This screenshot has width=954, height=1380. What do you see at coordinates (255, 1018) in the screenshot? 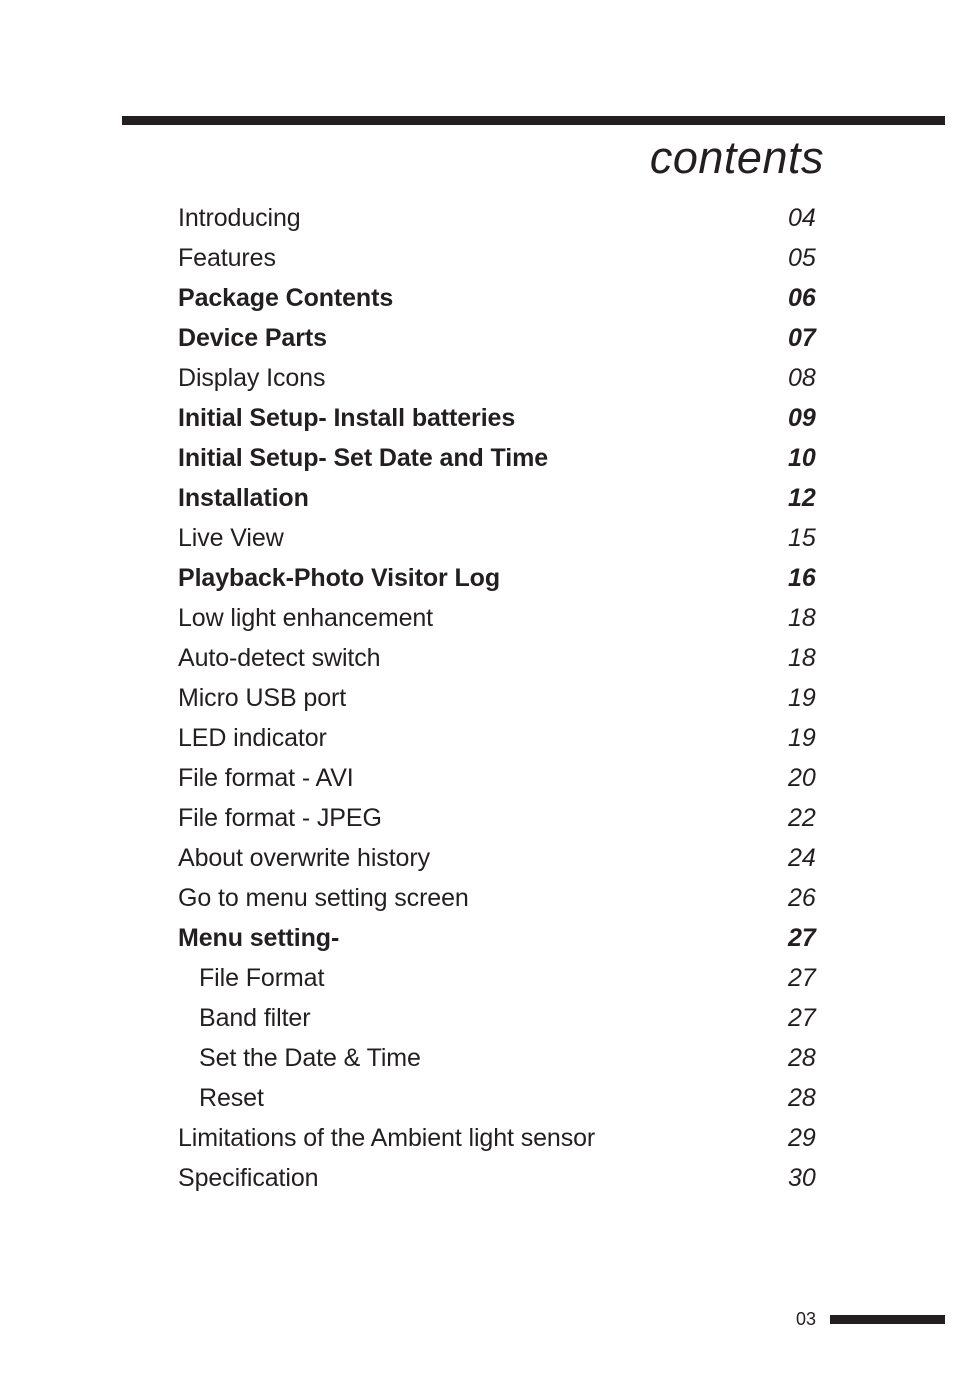
I see `toc-entry-label: Band filter` at bounding box center [255, 1018].